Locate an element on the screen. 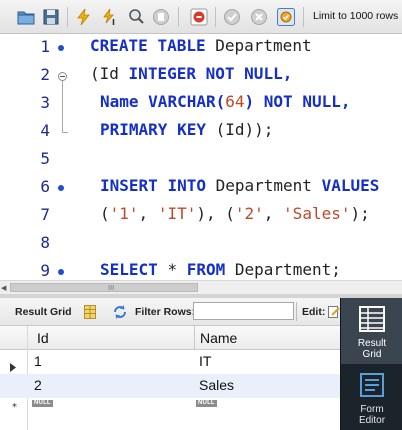 The image size is (402, 430). new-row: * NULL NULL is located at coordinates (170, 410).